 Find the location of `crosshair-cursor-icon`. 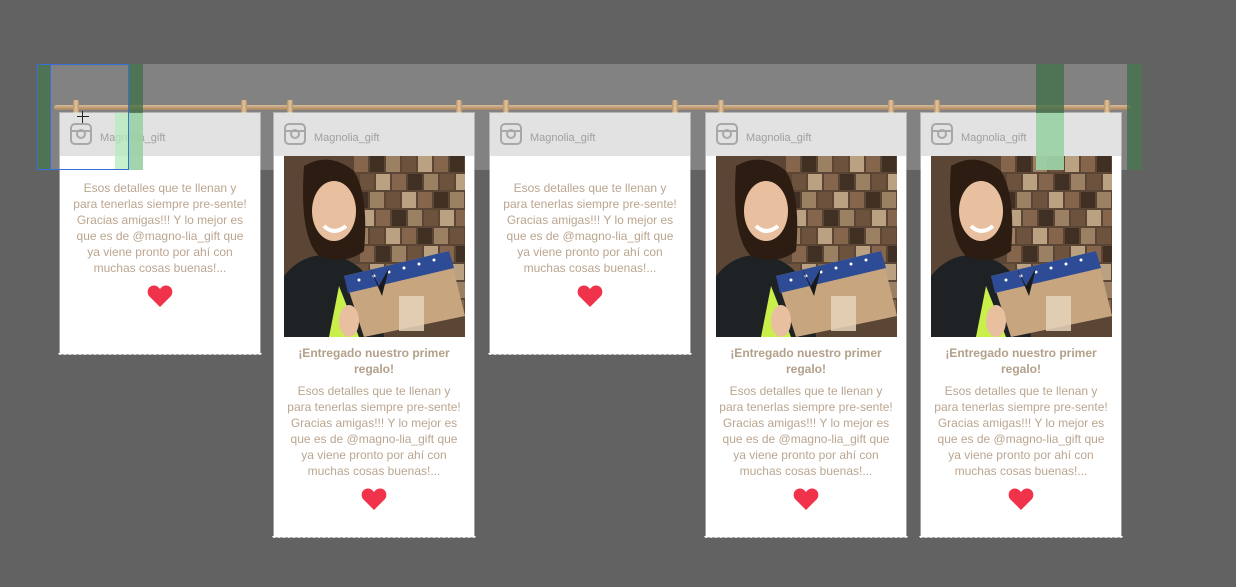

crosshair-cursor-icon is located at coordinates (83, 117).